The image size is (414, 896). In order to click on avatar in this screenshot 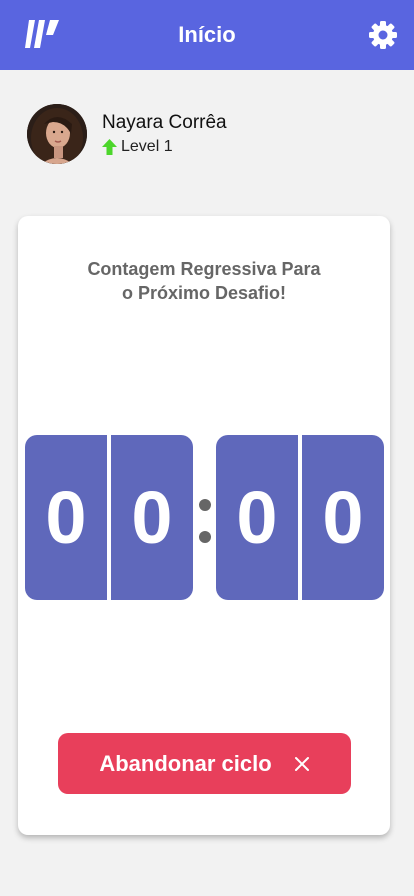, I will do `click(57, 134)`.